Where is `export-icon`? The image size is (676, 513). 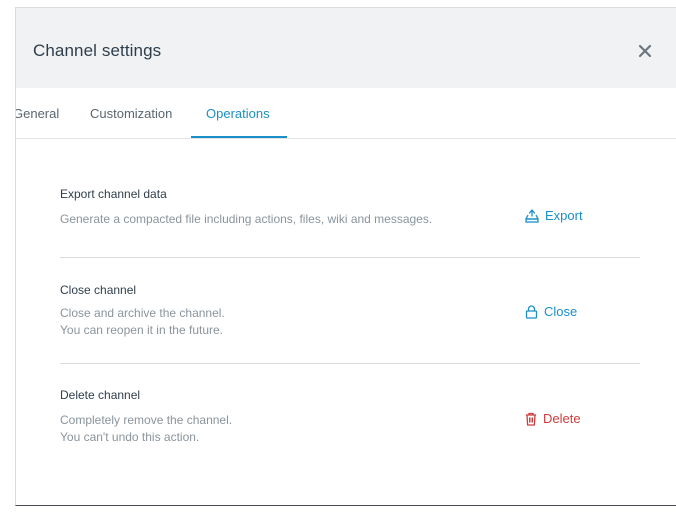
export-icon is located at coordinates (532, 215).